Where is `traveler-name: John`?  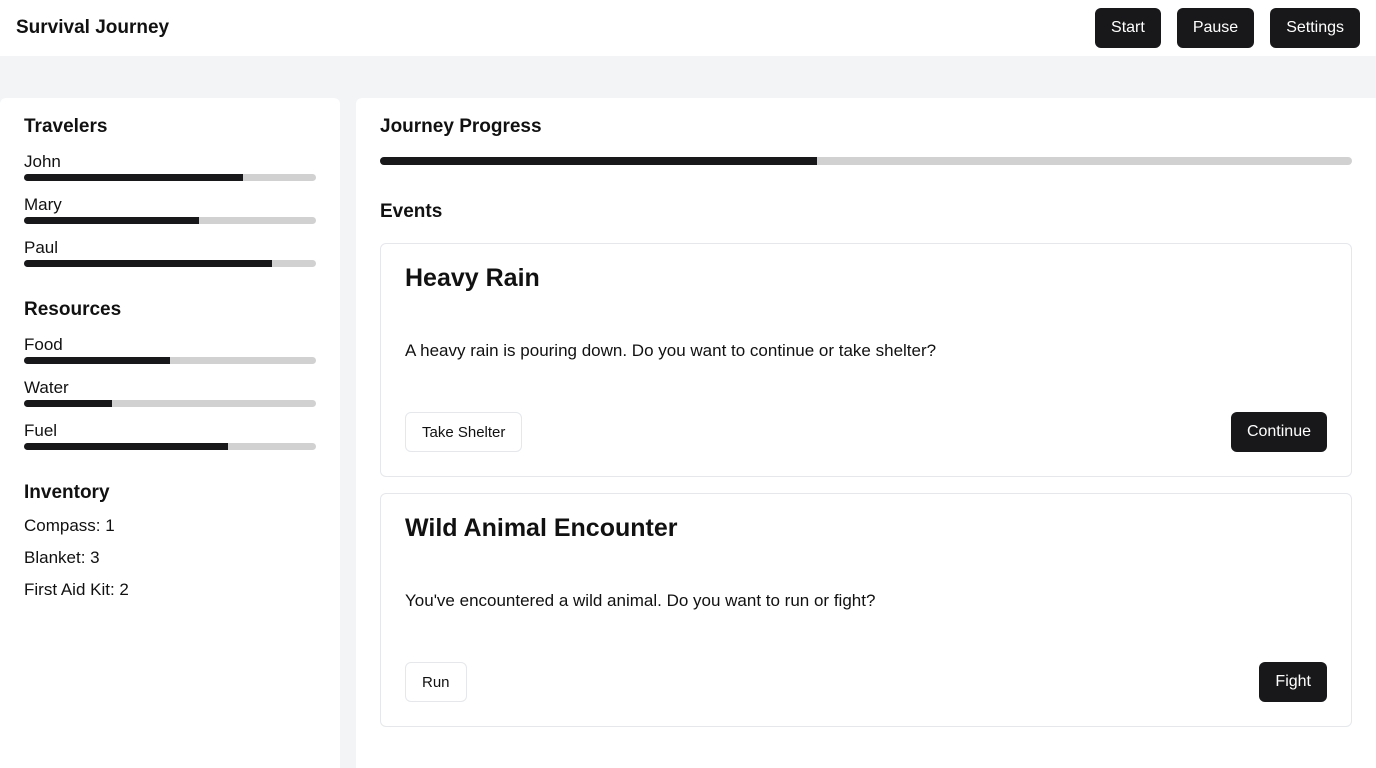 traveler-name: John is located at coordinates (42, 161).